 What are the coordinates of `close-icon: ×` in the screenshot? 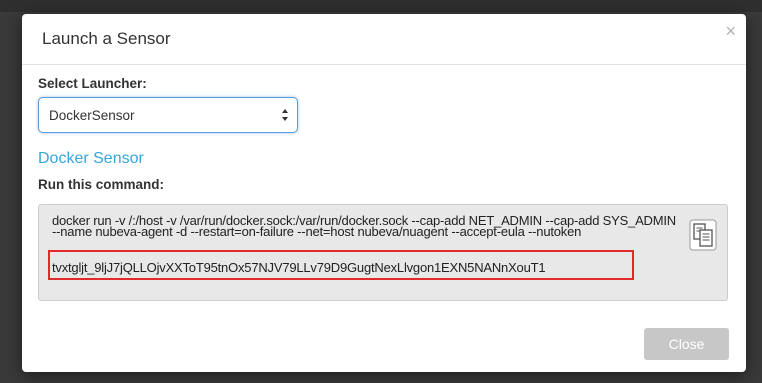 It's located at (730, 31).